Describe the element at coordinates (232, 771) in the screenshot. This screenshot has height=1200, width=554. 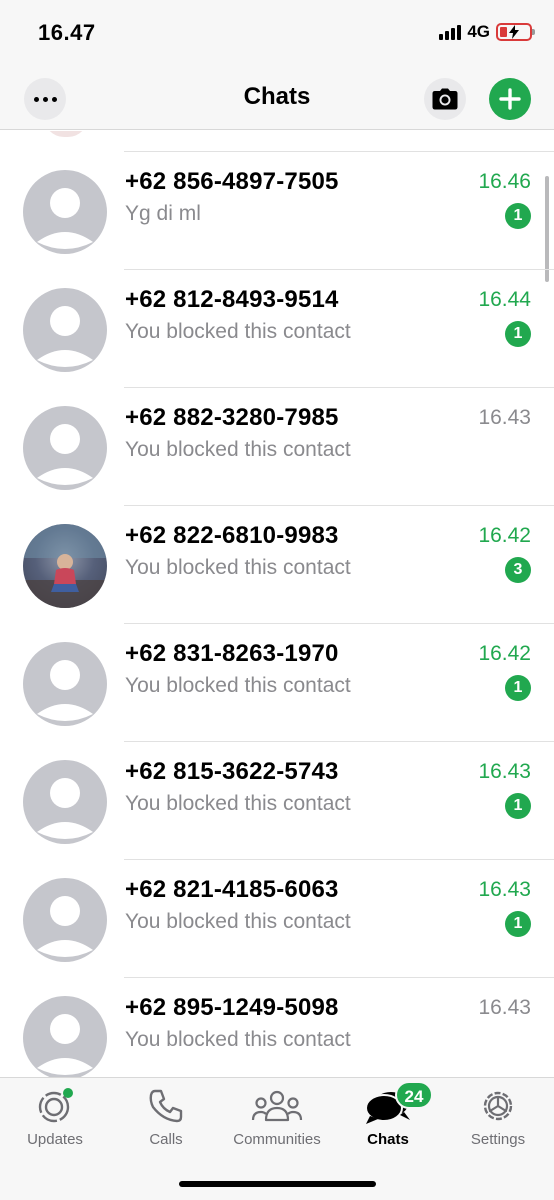
I see `chat-name: +62 815-3622-5743` at that location.